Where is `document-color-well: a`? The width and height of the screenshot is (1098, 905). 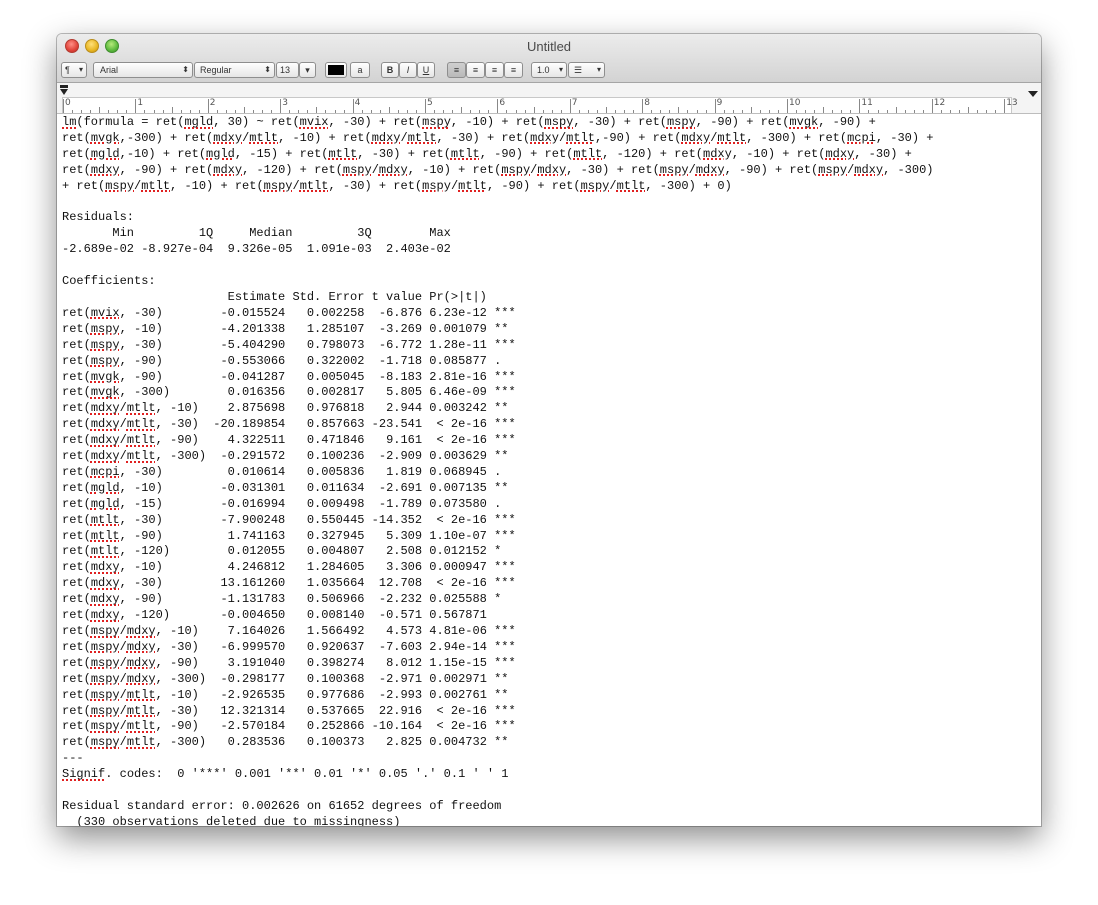 document-color-well: a is located at coordinates (360, 70).